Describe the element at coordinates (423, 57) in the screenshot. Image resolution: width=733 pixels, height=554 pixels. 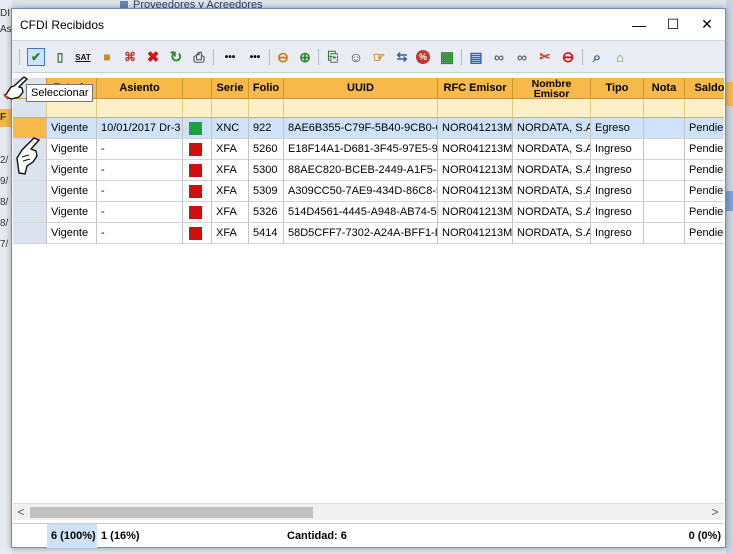
I see `percent-icon: %` at that location.